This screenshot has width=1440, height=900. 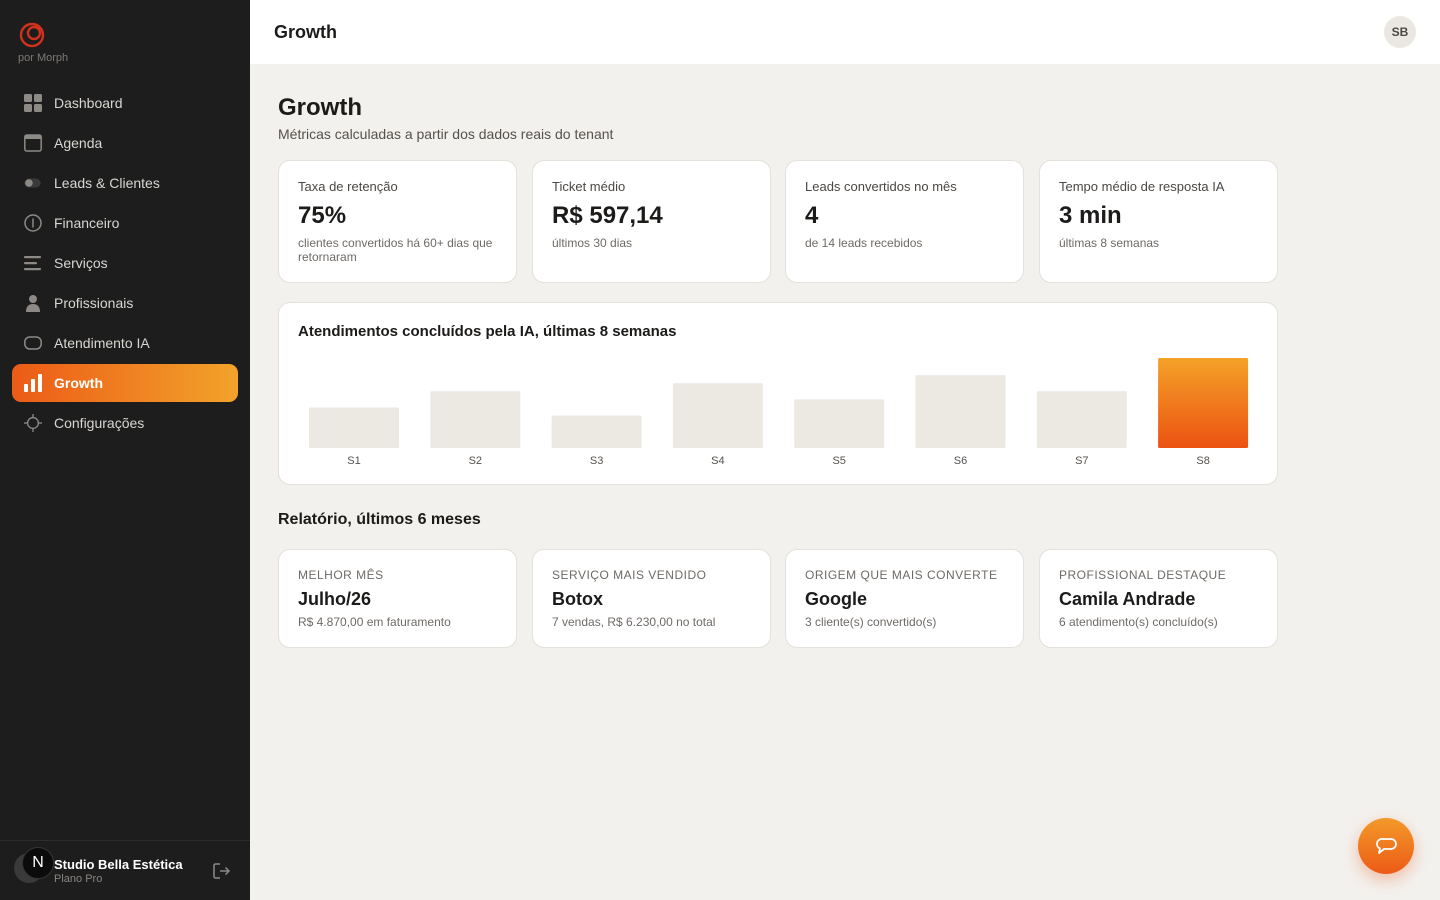 I want to click on kpi-note: últimos 30 dias, so click(x=592, y=243).